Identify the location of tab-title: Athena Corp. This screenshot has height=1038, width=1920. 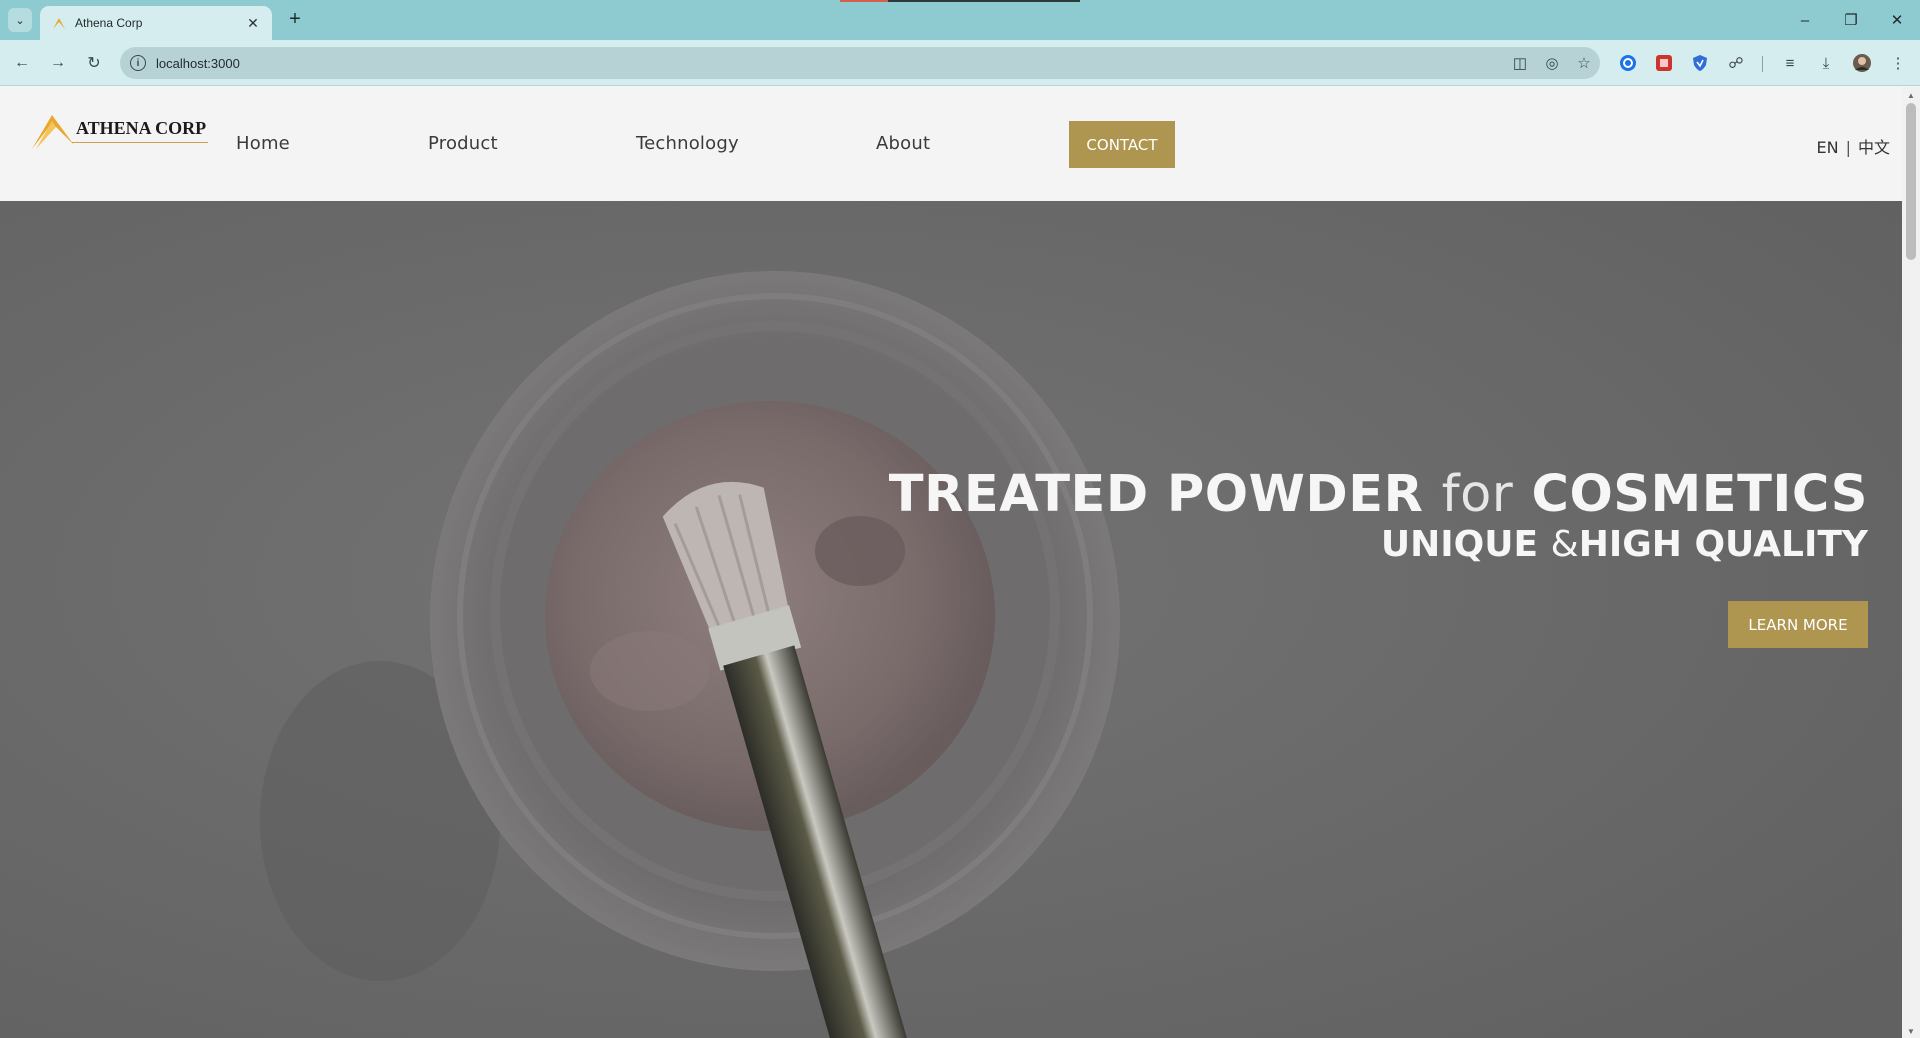
(109, 23).